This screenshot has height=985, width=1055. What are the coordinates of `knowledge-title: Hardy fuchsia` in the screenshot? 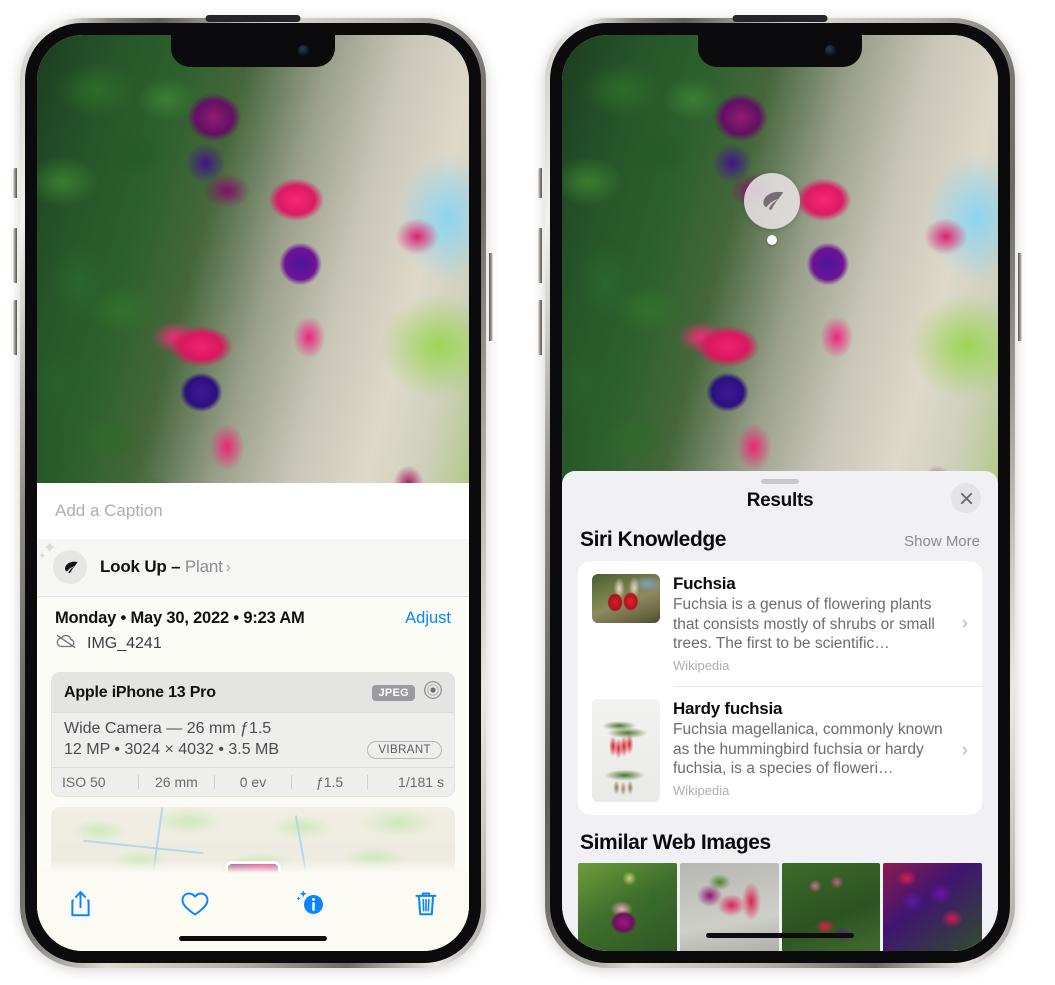 It's located at (728, 709).